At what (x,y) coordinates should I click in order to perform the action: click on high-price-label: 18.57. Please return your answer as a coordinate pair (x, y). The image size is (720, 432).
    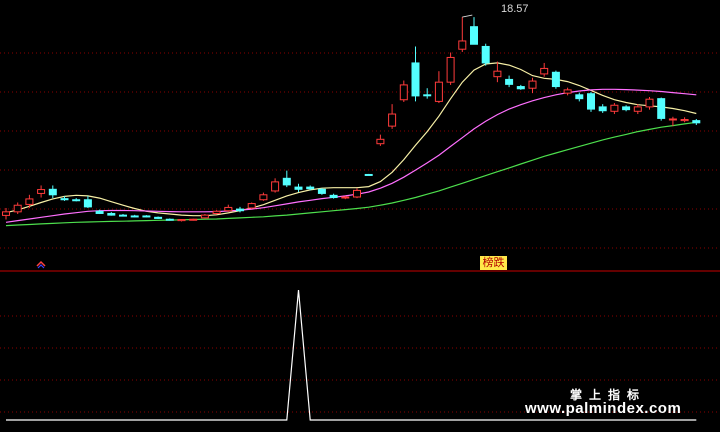
    Looking at the image, I should click on (515, 9).